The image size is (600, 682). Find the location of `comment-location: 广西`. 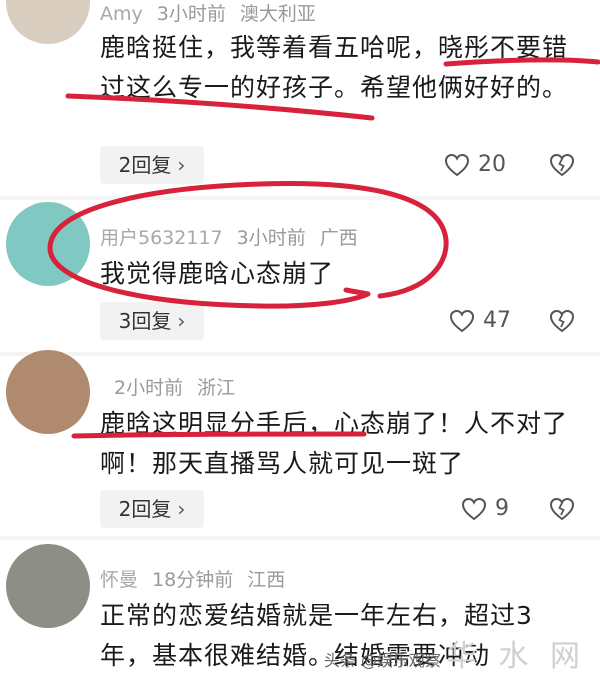

comment-location: 广西 is located at coordinates (338, 238).